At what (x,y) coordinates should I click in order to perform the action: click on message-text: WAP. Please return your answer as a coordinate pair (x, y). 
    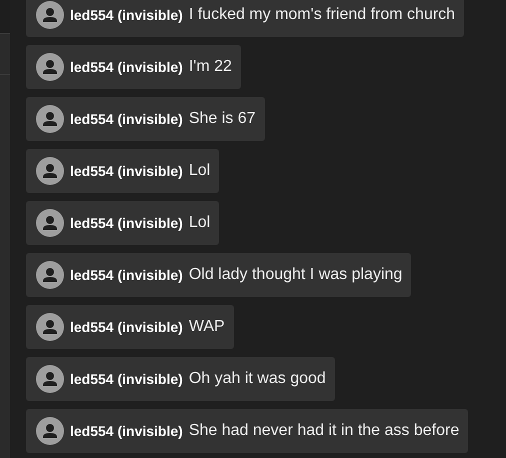
    Looking at the image, I should click on (206, 327).